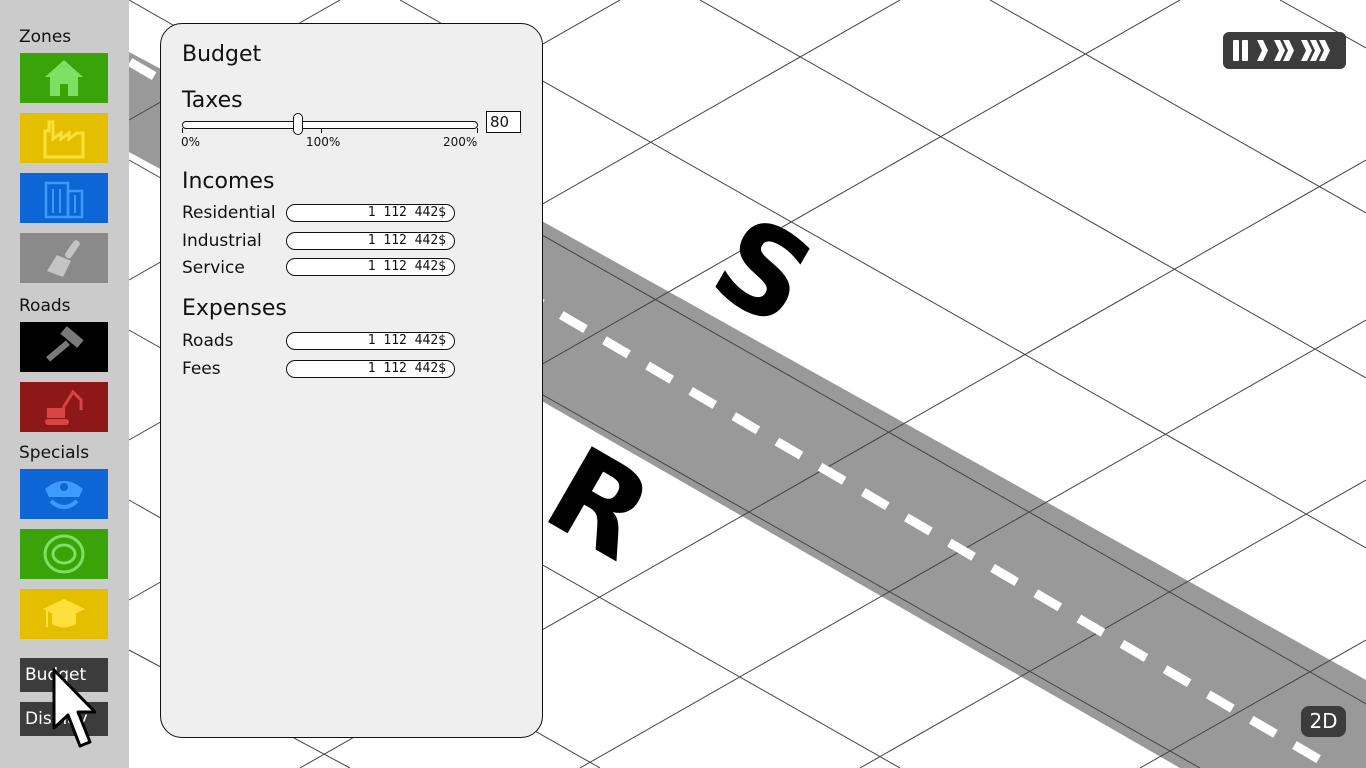  I want to click on factory-icon, so click(64, 139).